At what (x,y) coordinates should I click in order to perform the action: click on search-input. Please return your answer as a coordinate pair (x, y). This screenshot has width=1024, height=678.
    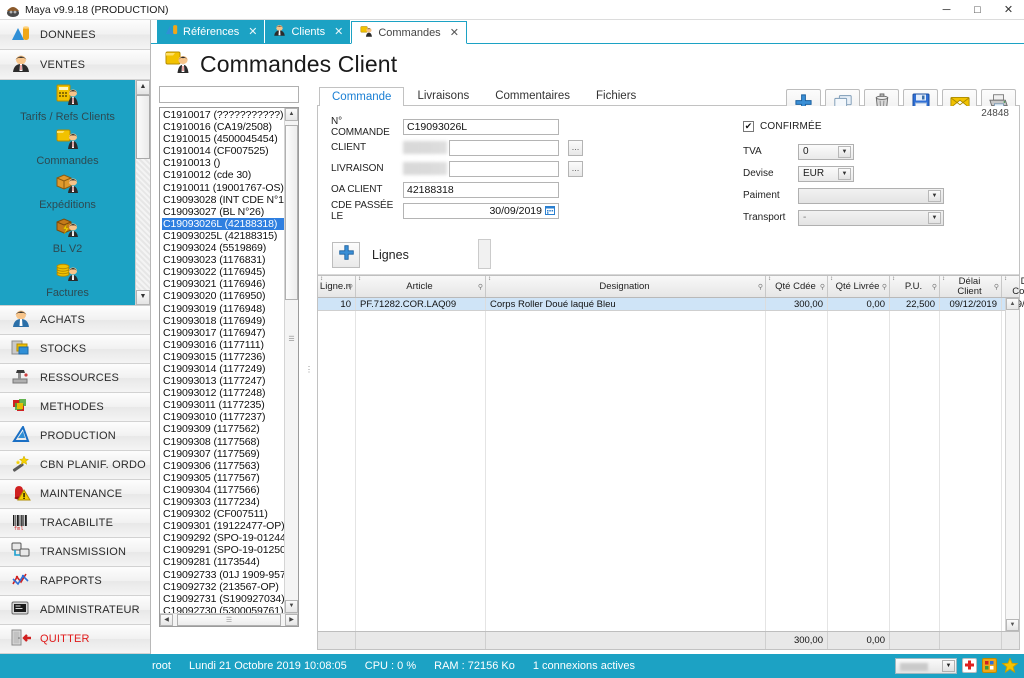
    Looking at the image, I should click on (229, 94).